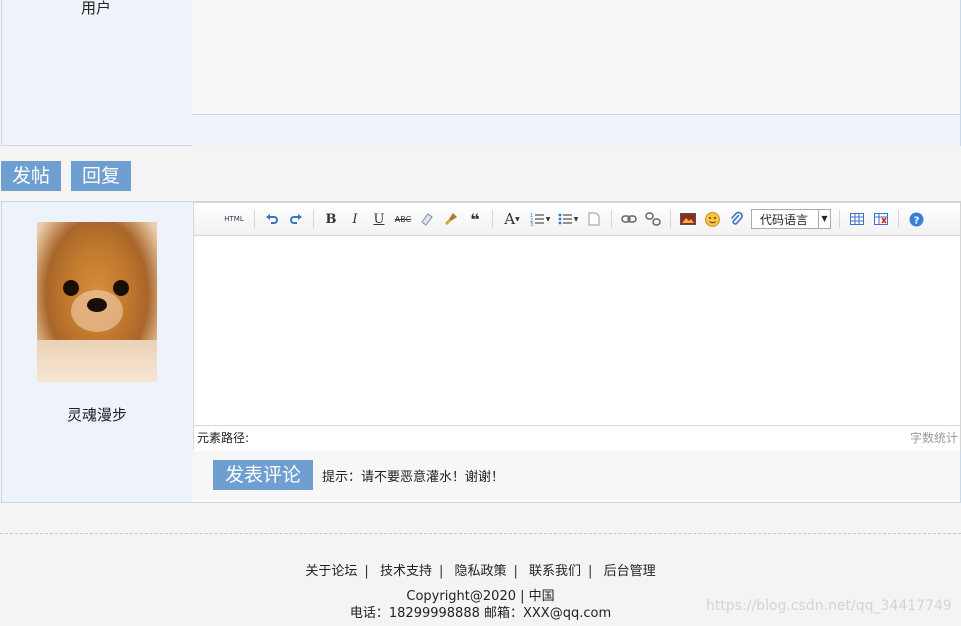 This screenshot has height=626, width=961. What do you see at coordinates (881, 219) in the screenshot?
I see `delete-table-icon` at bounding box center [881, 219].